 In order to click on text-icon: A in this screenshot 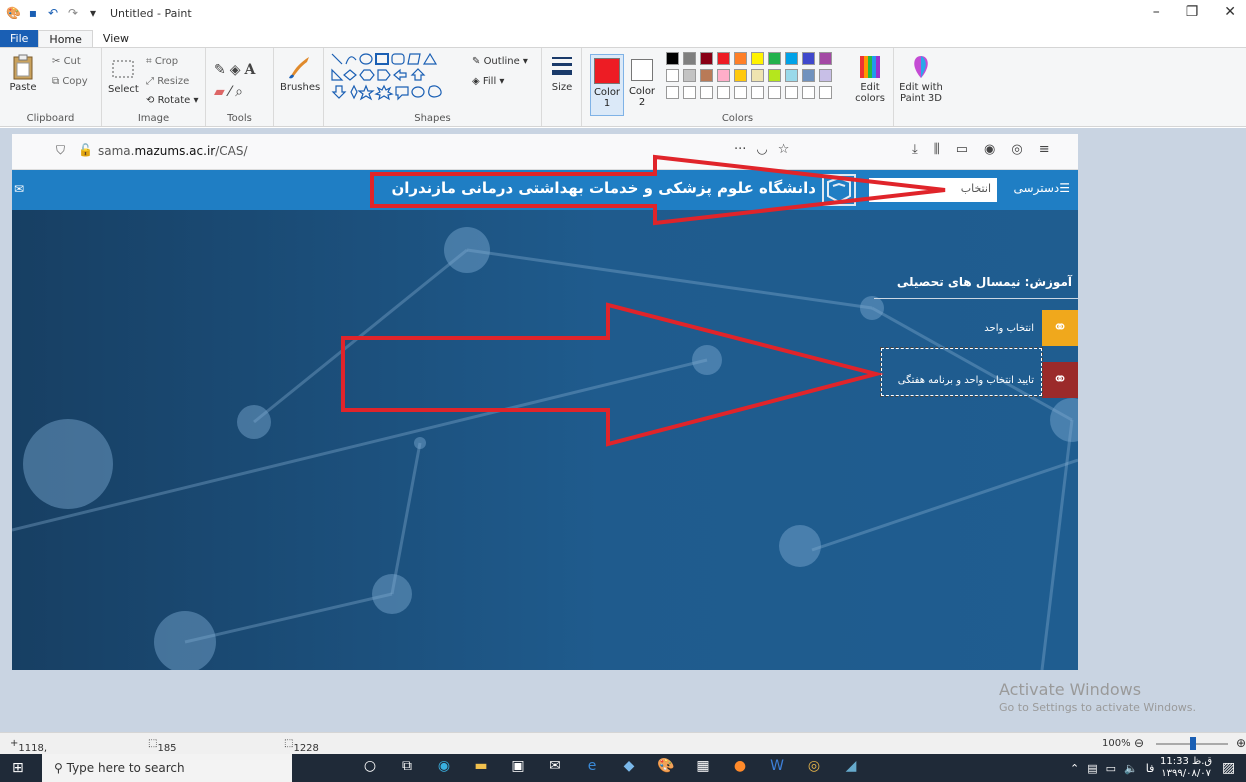, I will do `click(252, 70)`.